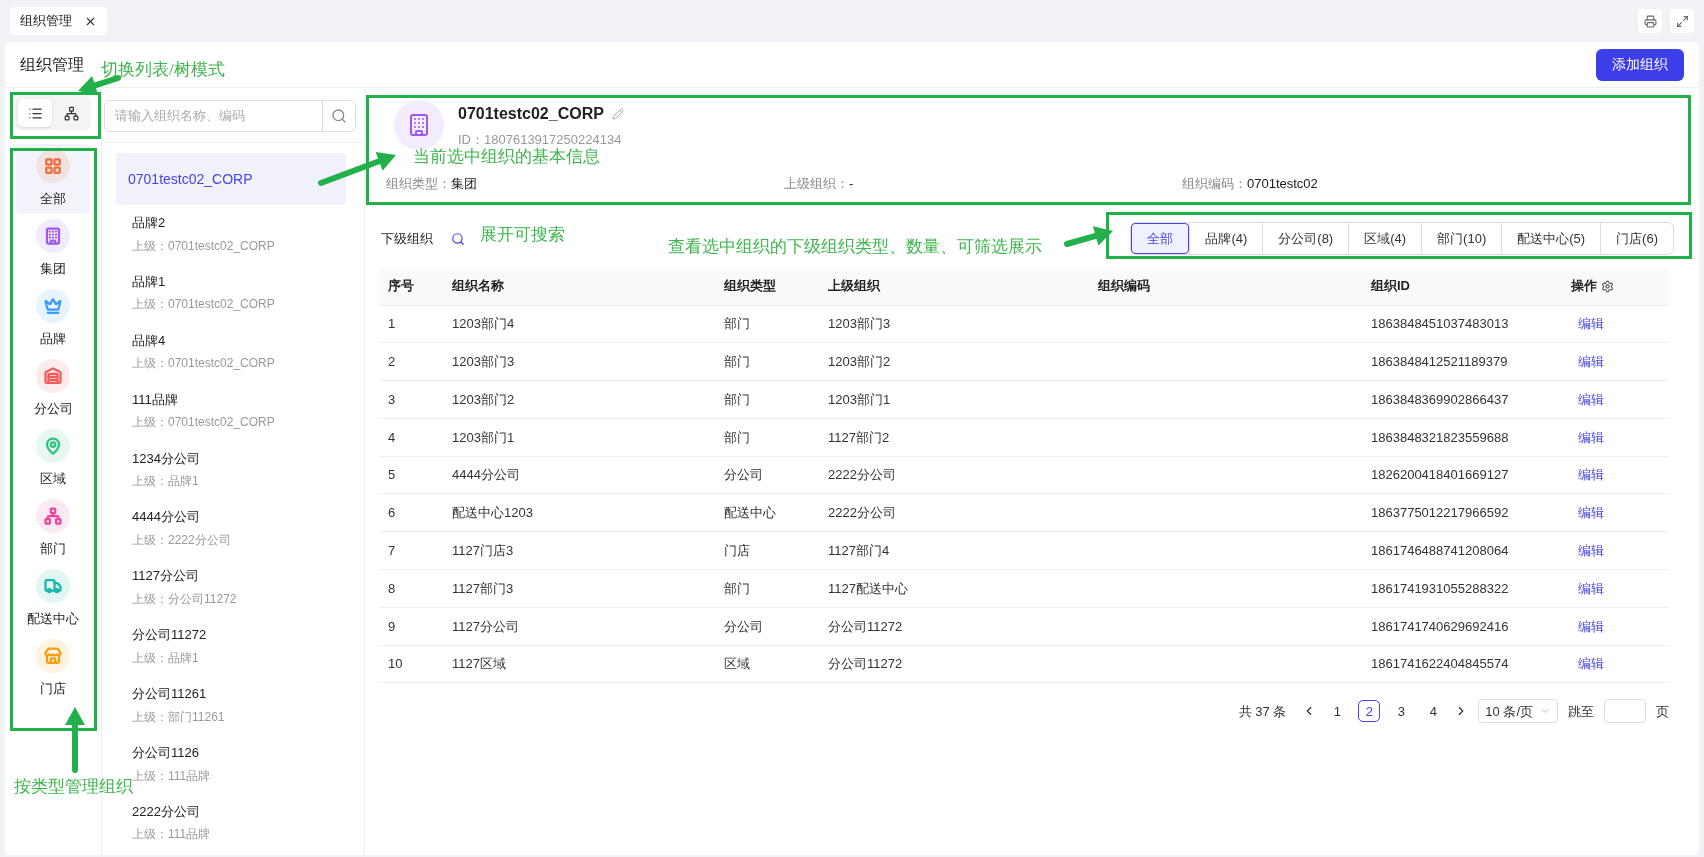 The image size is (1704, 857). Describe the element at coordinates (239, 531) in the screenshot. I see `org-list-item: 4444分公司 上级：2222分公司` at that location.